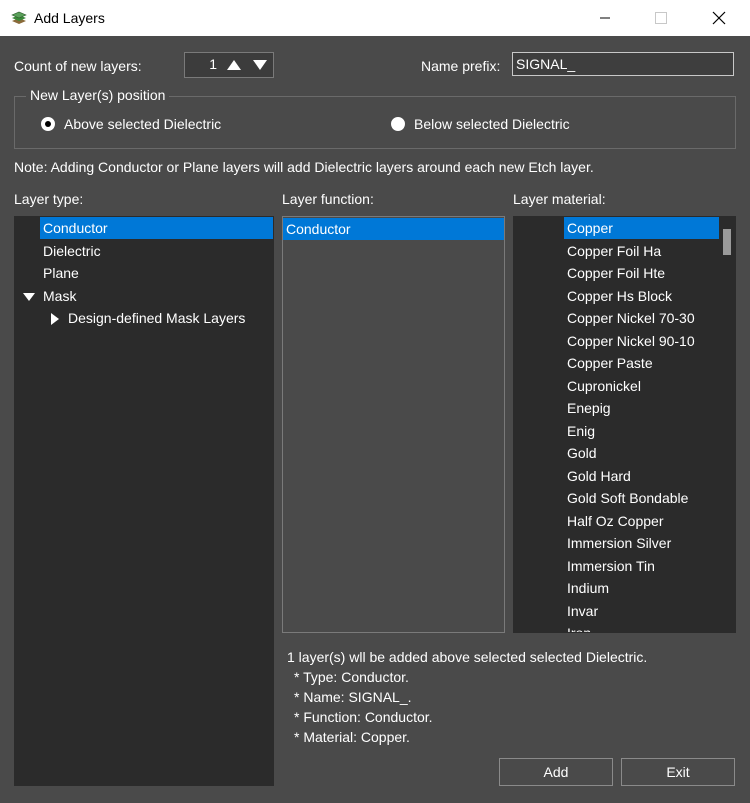  What do you see at coordinates (29, 297) in the screenshot?
I see `expand-down-icon` at bounding box center [29, 297].